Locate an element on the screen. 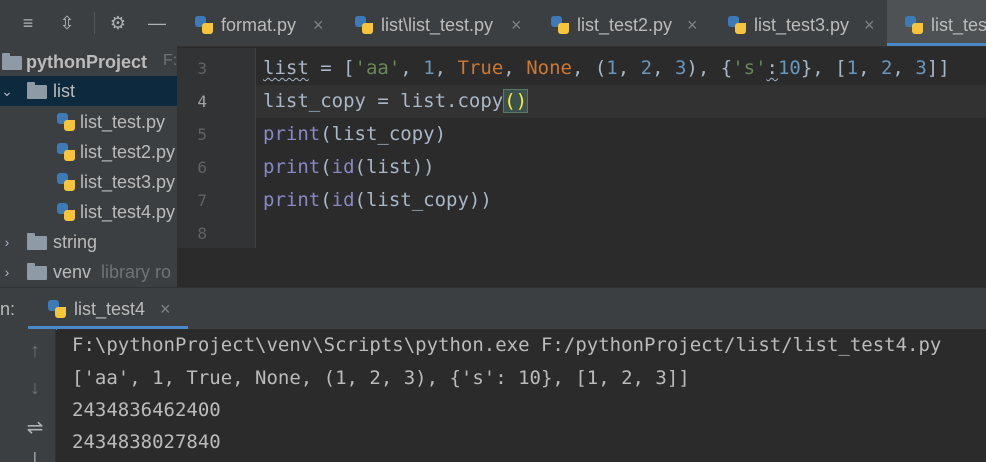  tab-list-test4-py: list_tes is located at coordinates (936, 23).